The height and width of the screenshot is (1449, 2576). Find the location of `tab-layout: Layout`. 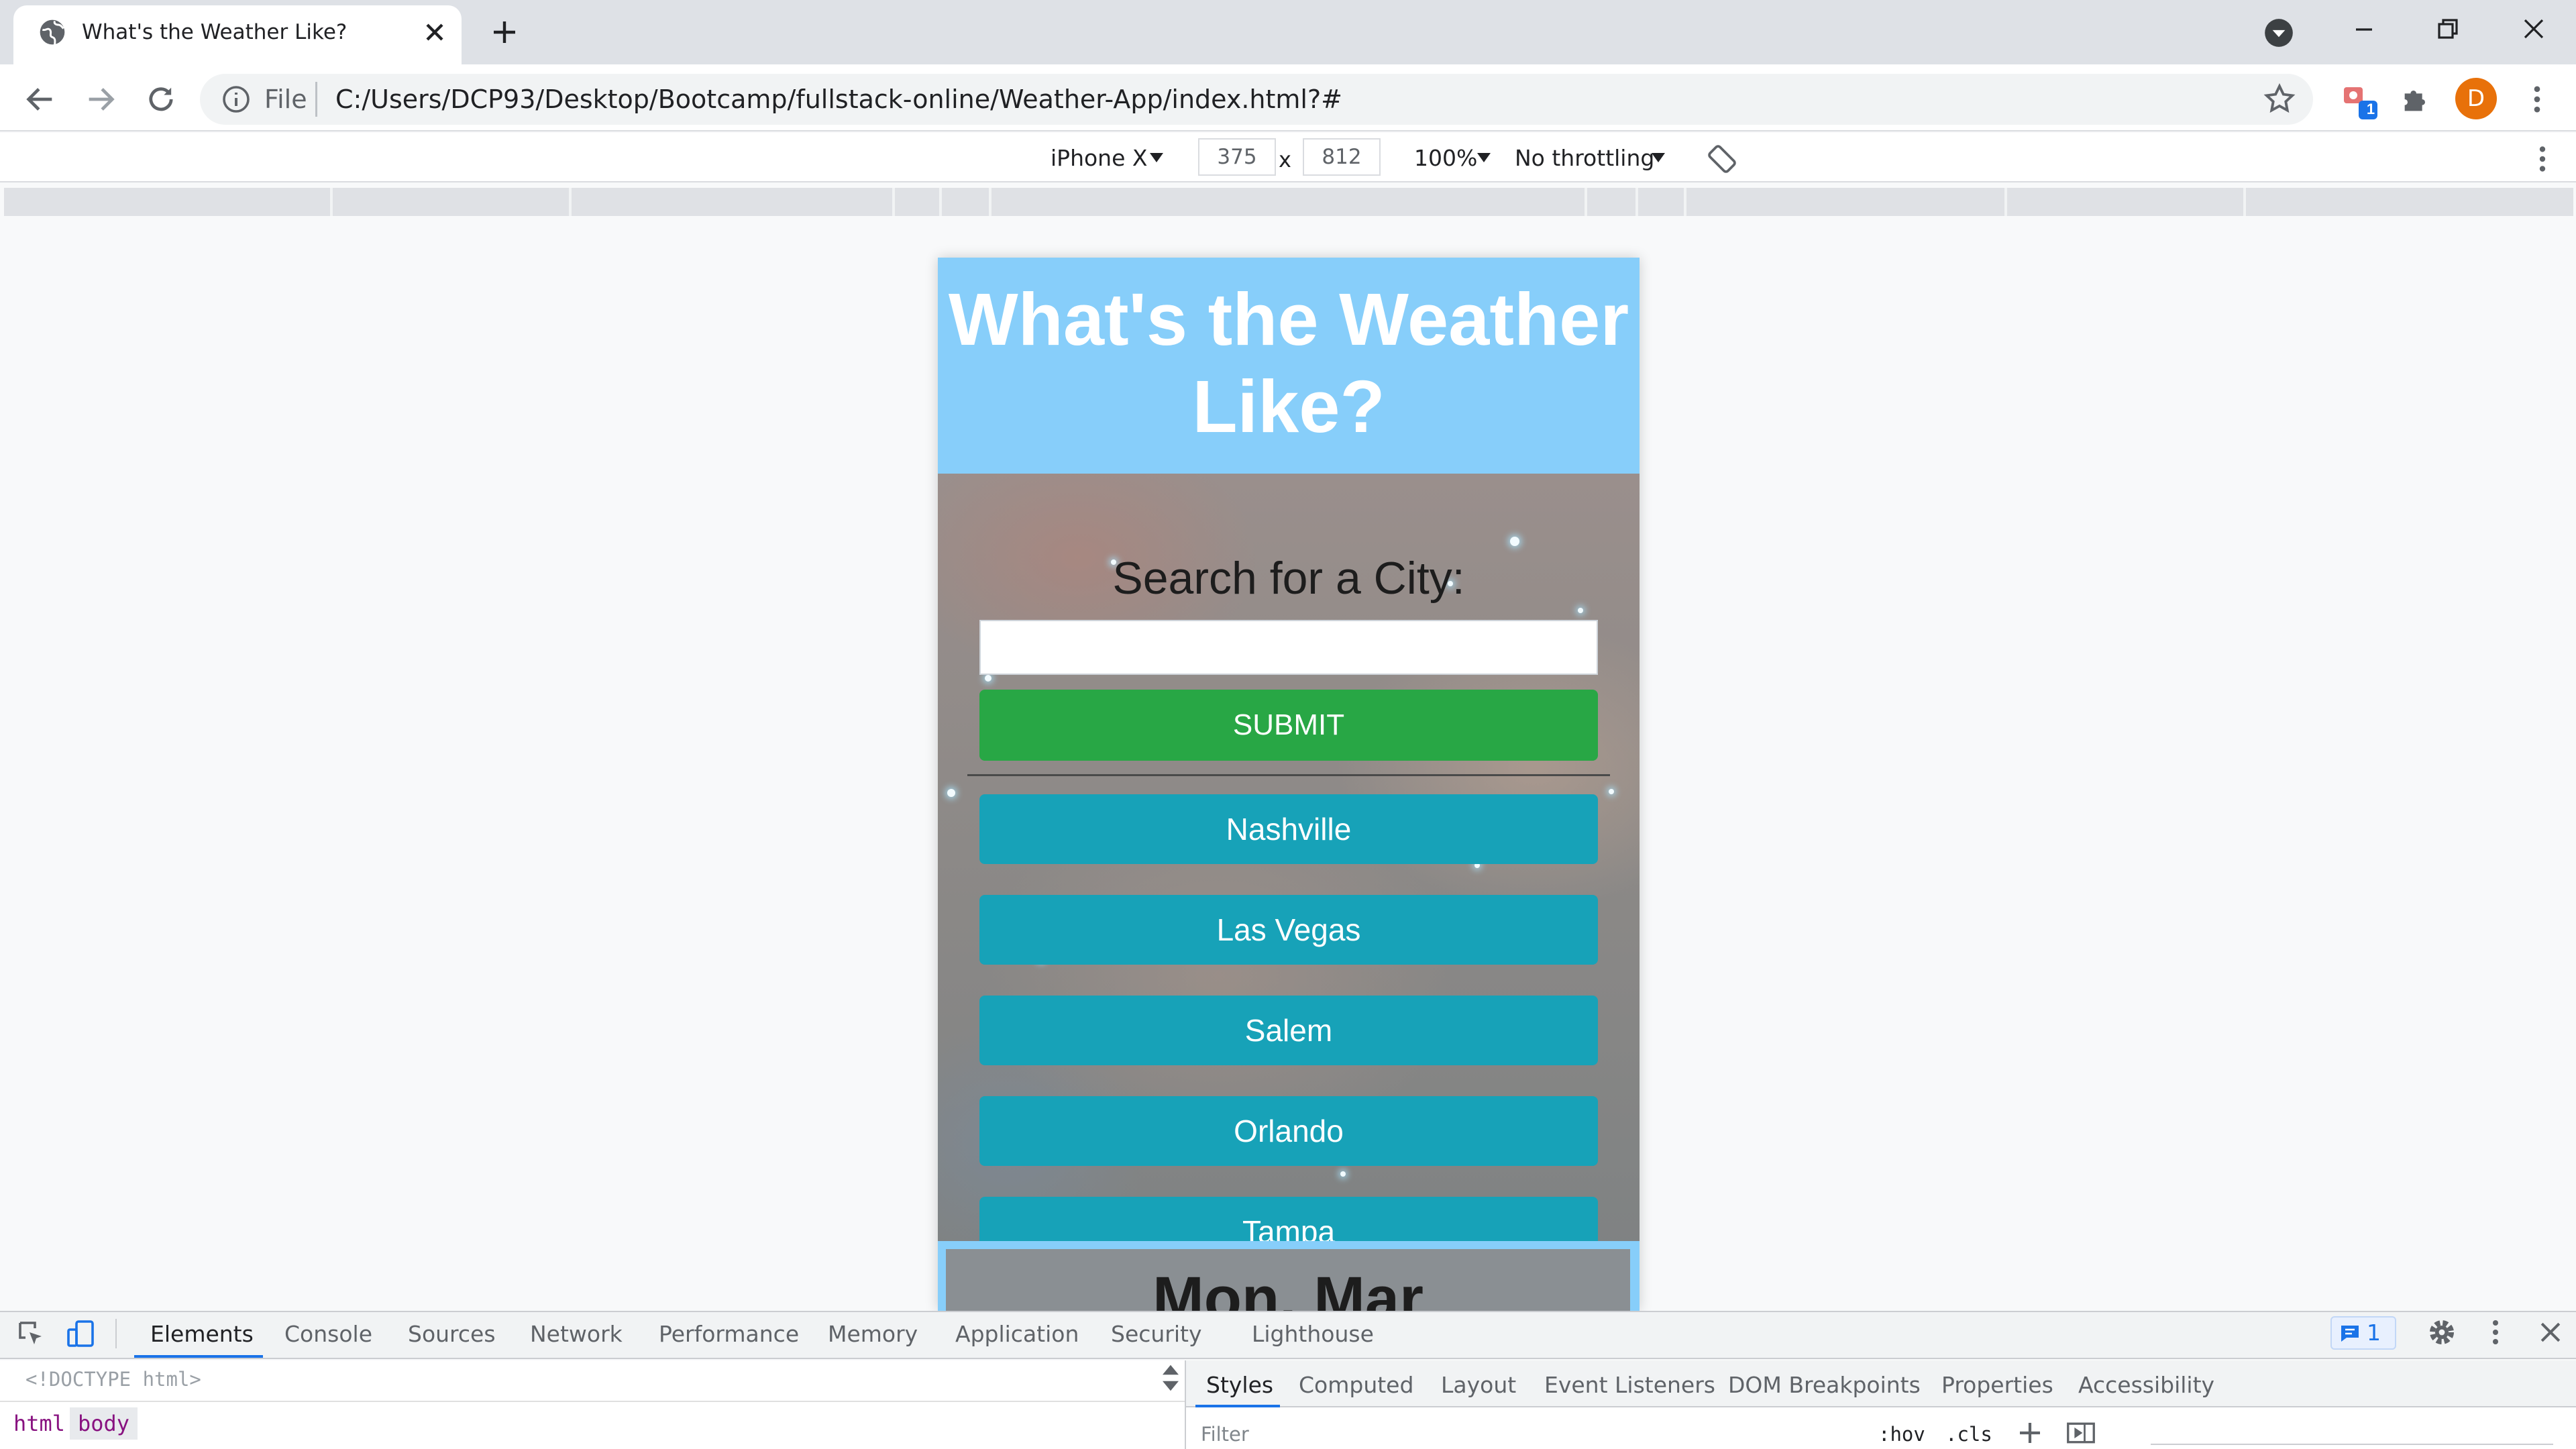

tab-layout: Layout is located at coordinates (1478, 1385).